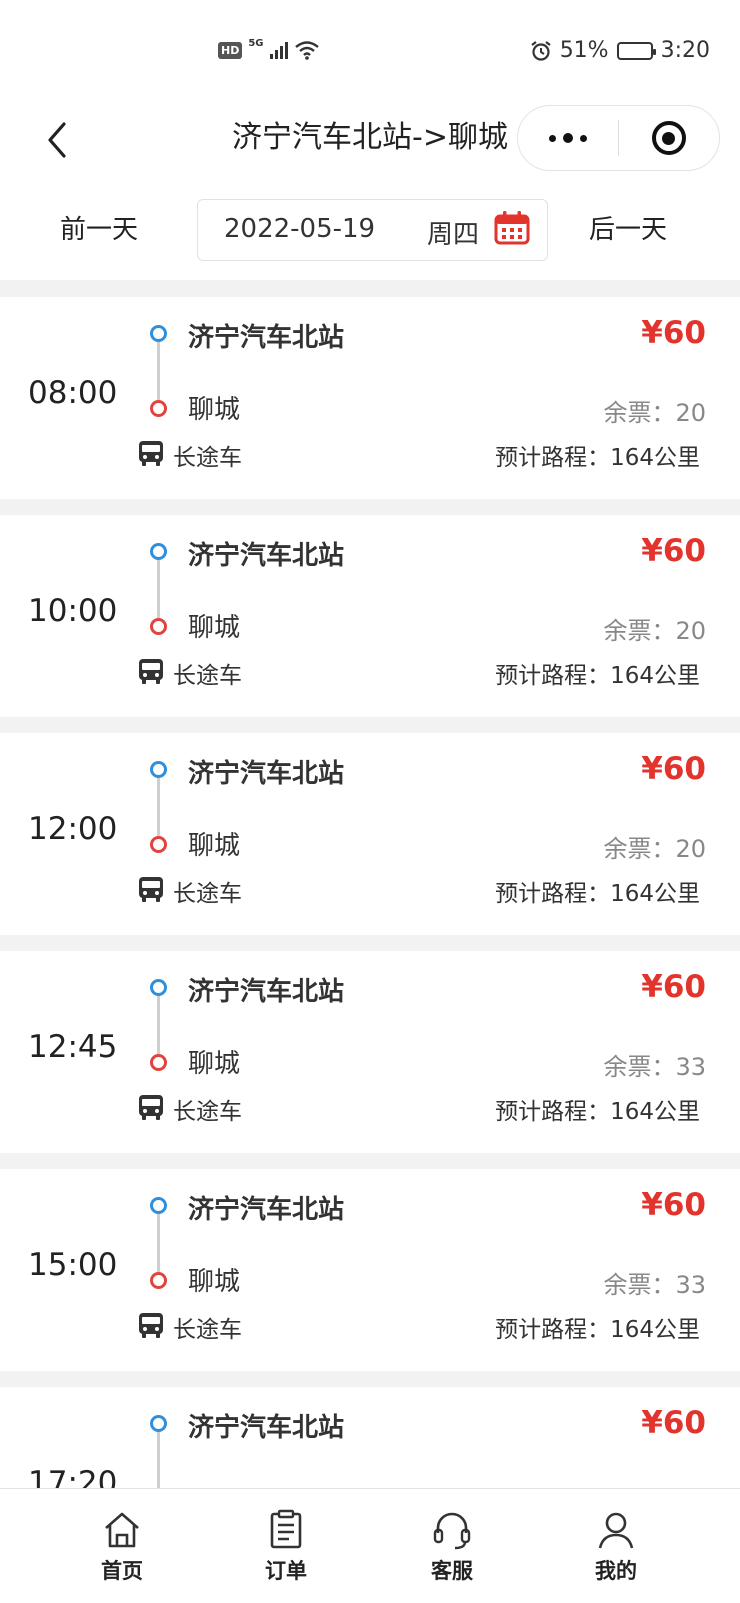  I want to click on date-selector: 前一天 2022-05-19 周四 后一天, so click(370, 232).